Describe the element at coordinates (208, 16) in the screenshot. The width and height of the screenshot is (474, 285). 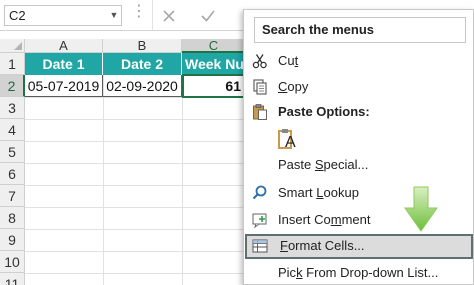
I see `enter-icon` at that location.